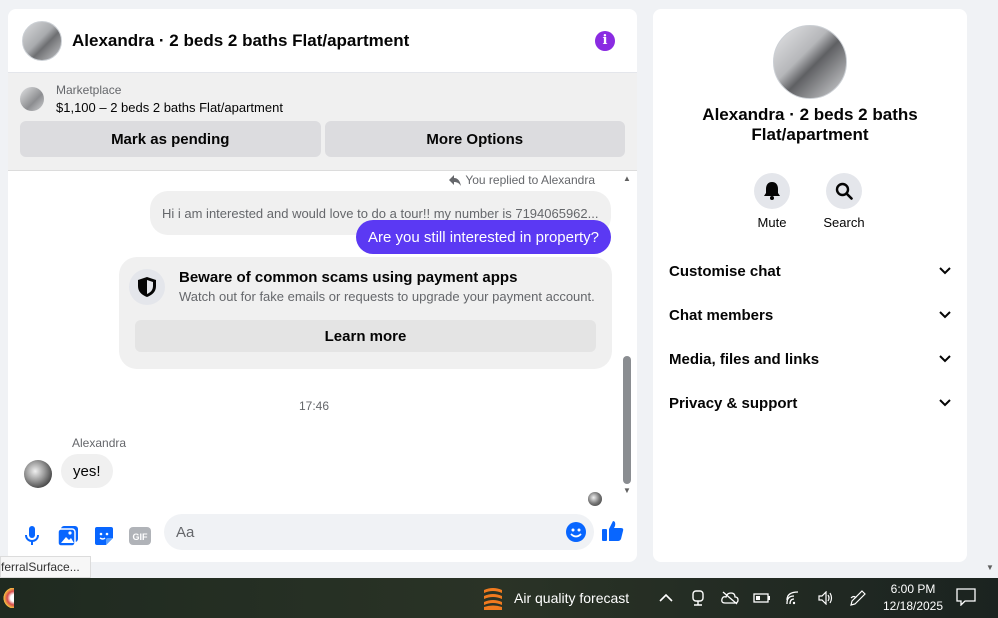 This screenshot has width=998, height=618. What do you see at coordinates (365, 336) in the screenshot?
I see `learn-more-button: Learn more` at bounding box center [365, 336].